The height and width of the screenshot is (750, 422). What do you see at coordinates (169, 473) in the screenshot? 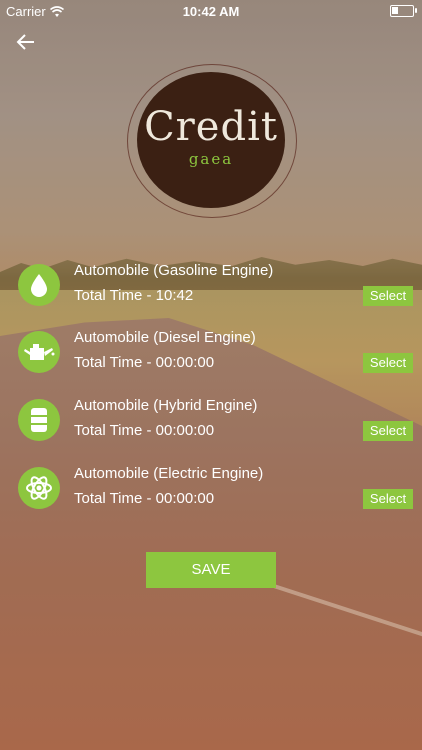
I see `engine-title: Automobile (Electric Engine)` at bounding box center [169, 473].